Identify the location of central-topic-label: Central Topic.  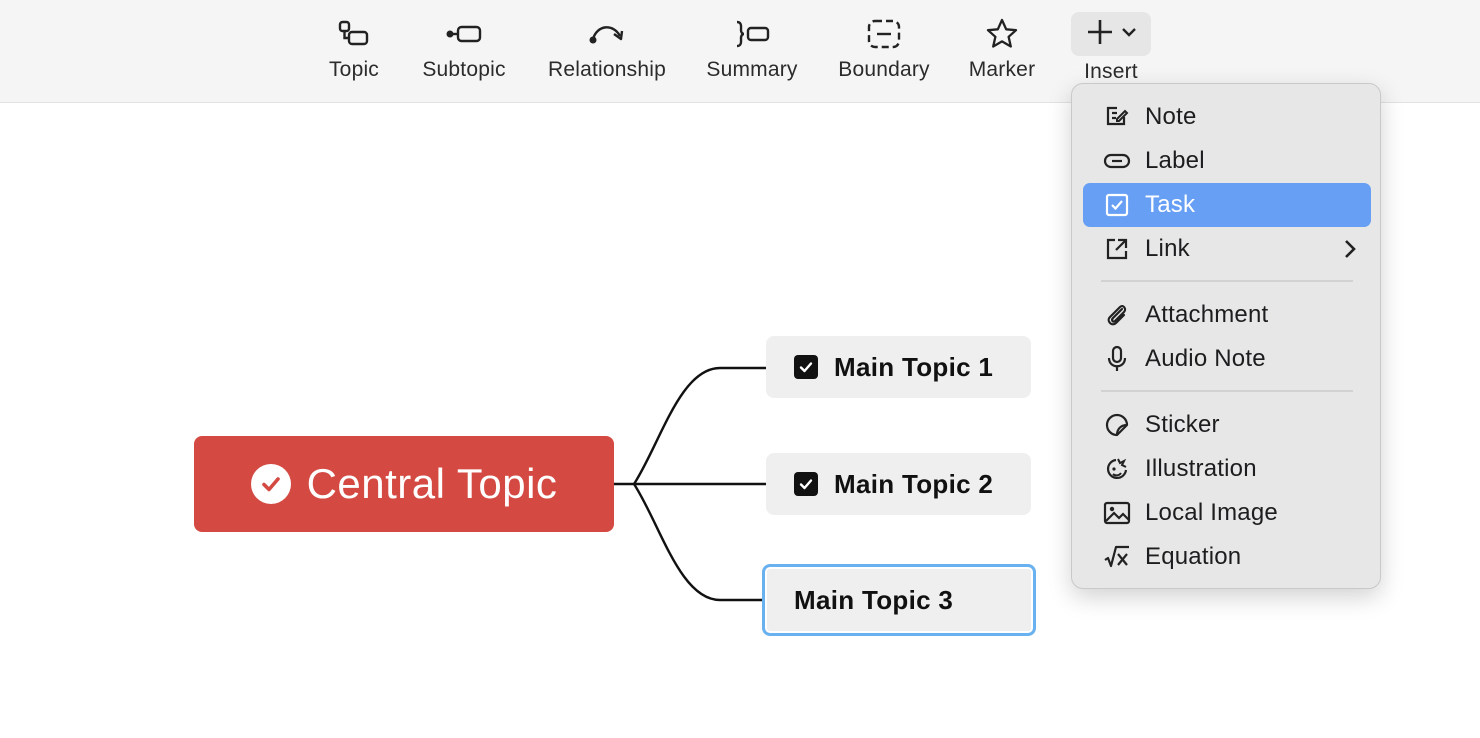
(432, 483).